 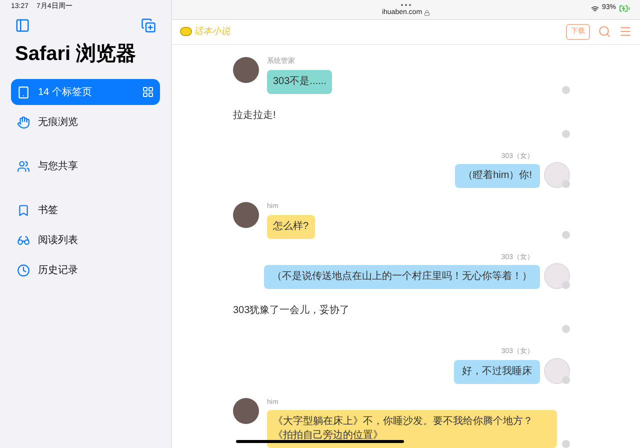 I want to click on sidebar-item: 14 个标签页, so click(x=85, y=92).